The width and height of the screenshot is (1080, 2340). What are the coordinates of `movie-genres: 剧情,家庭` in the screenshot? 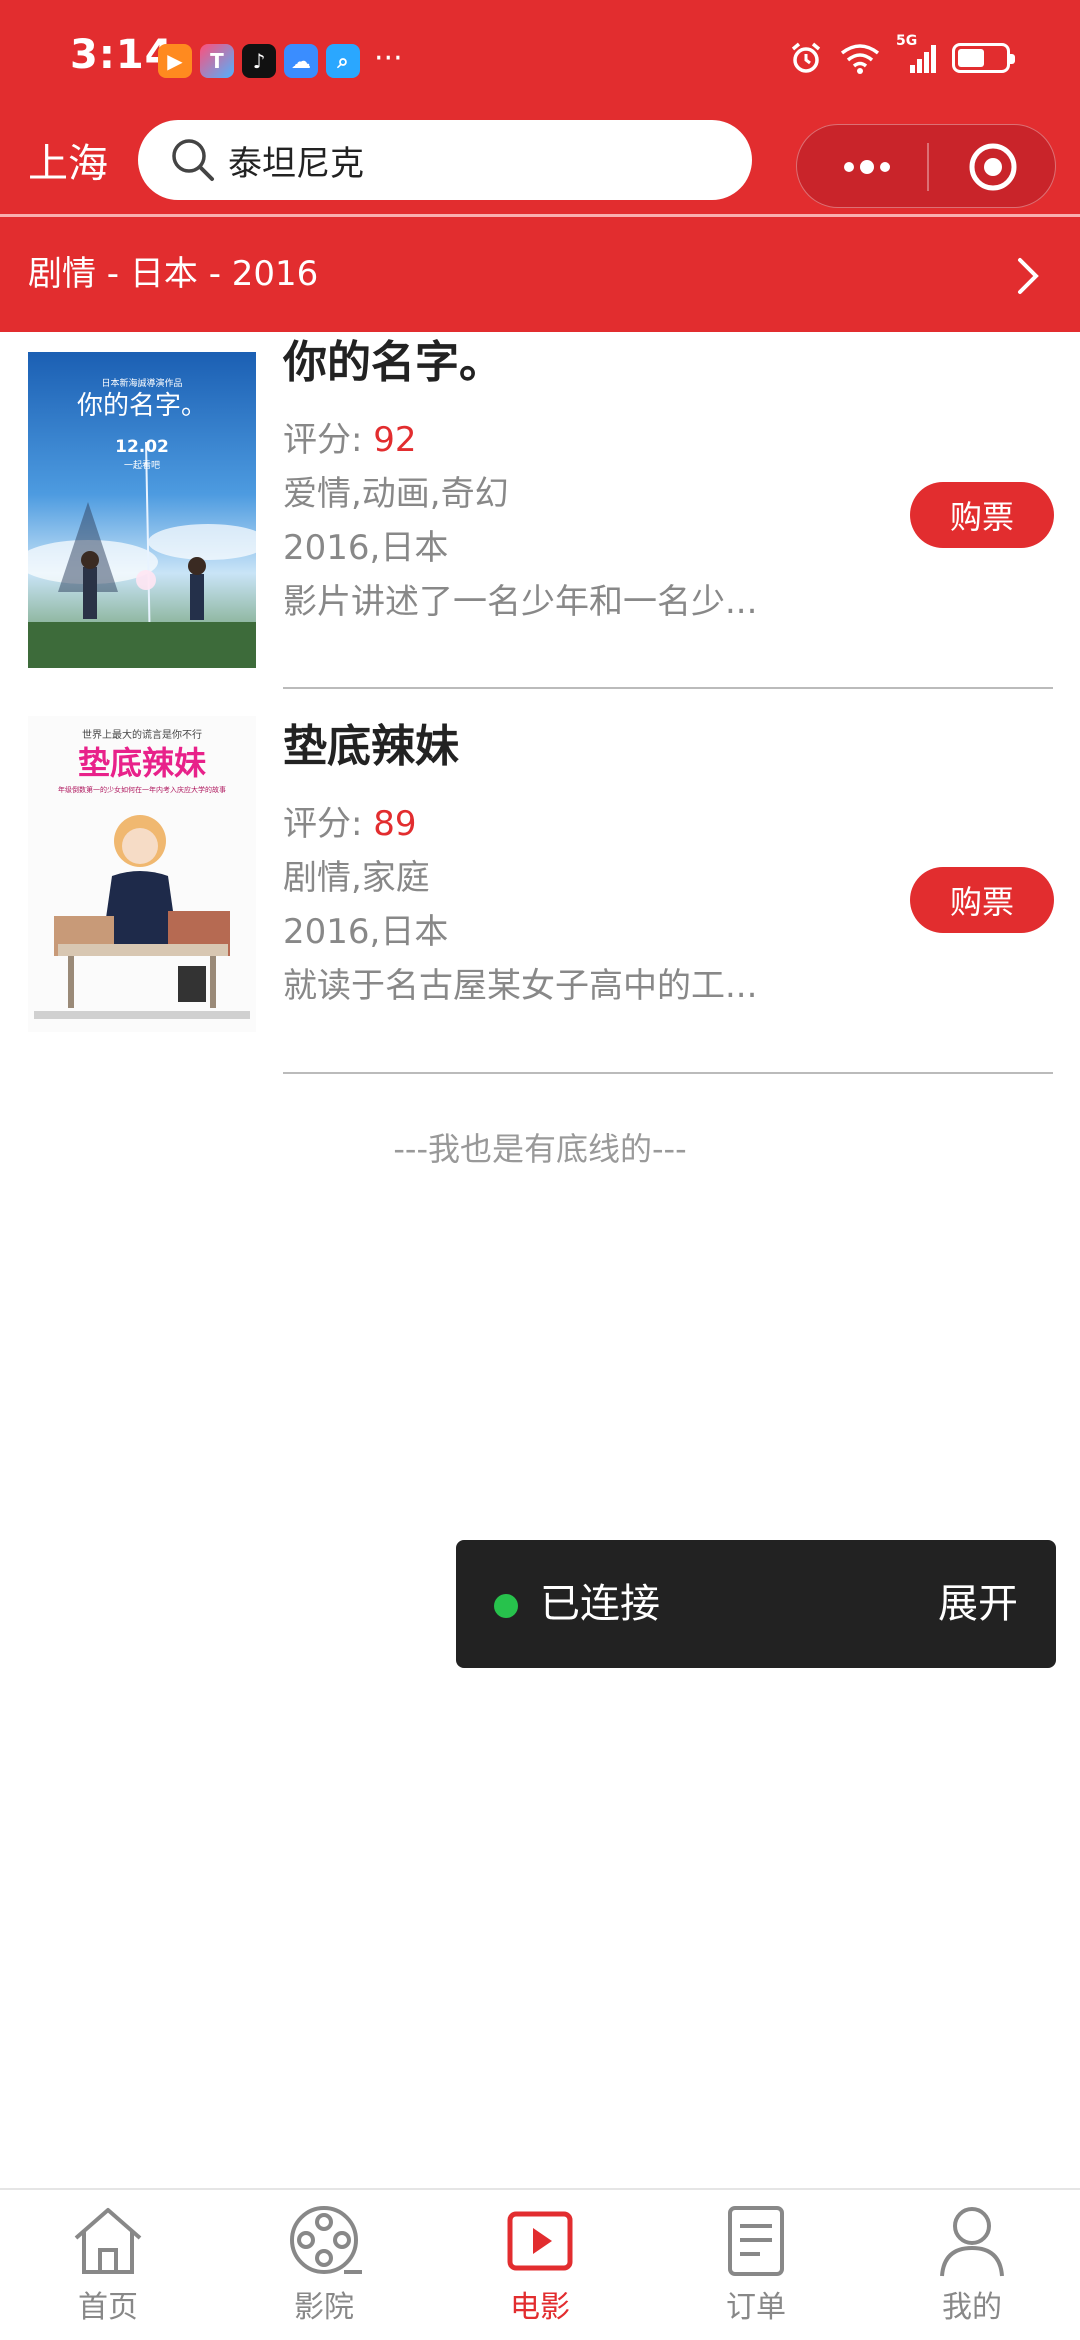 It's located at (356, 878).